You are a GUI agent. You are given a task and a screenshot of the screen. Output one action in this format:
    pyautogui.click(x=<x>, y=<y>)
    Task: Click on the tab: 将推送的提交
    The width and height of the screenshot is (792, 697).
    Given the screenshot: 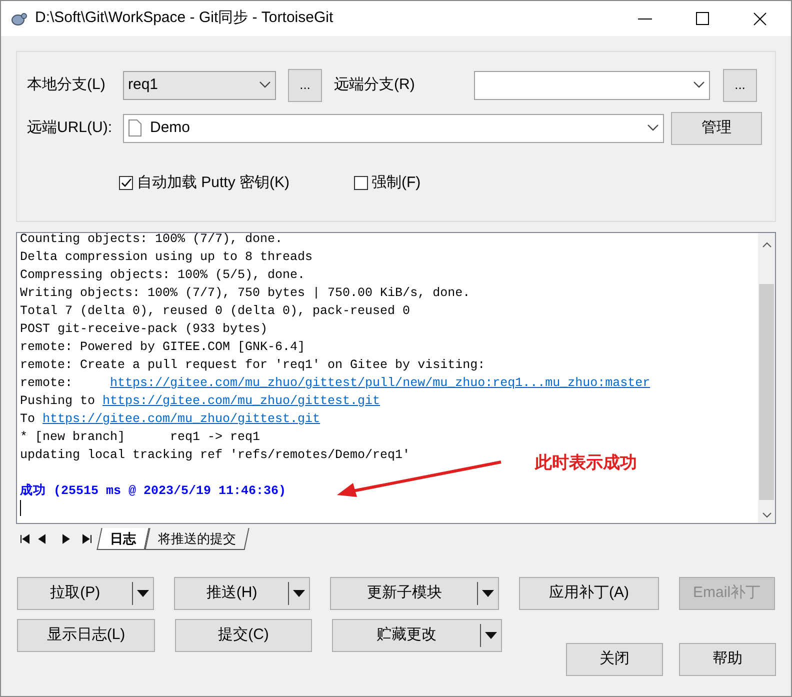 What is the action you would take?
    pyautogui.click(x=197, y=539)
    